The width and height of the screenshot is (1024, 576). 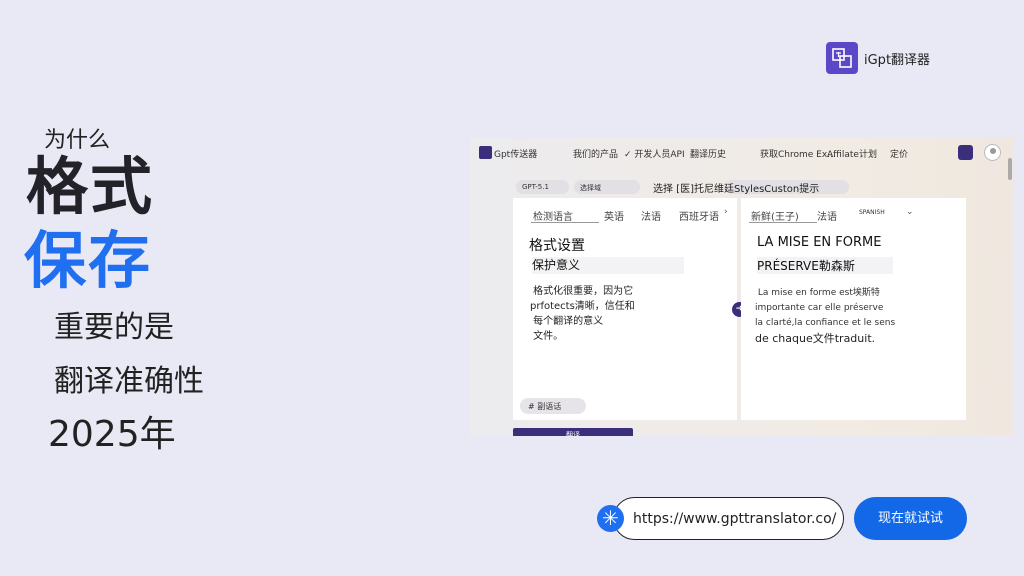 What do you see at coordinates (708, 153) in the screenshot?
I see `nav-item-history: 翻译历史` at bounding box center [708, 153].